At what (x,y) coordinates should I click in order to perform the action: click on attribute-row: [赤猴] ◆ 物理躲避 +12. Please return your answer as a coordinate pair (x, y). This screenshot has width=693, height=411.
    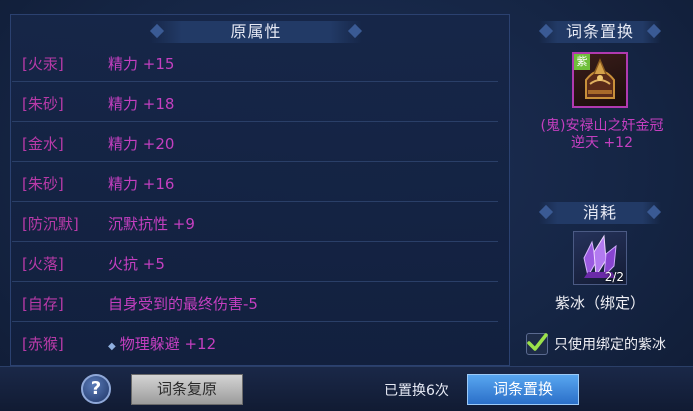
    Looking at the image, I should click on (255, 342).